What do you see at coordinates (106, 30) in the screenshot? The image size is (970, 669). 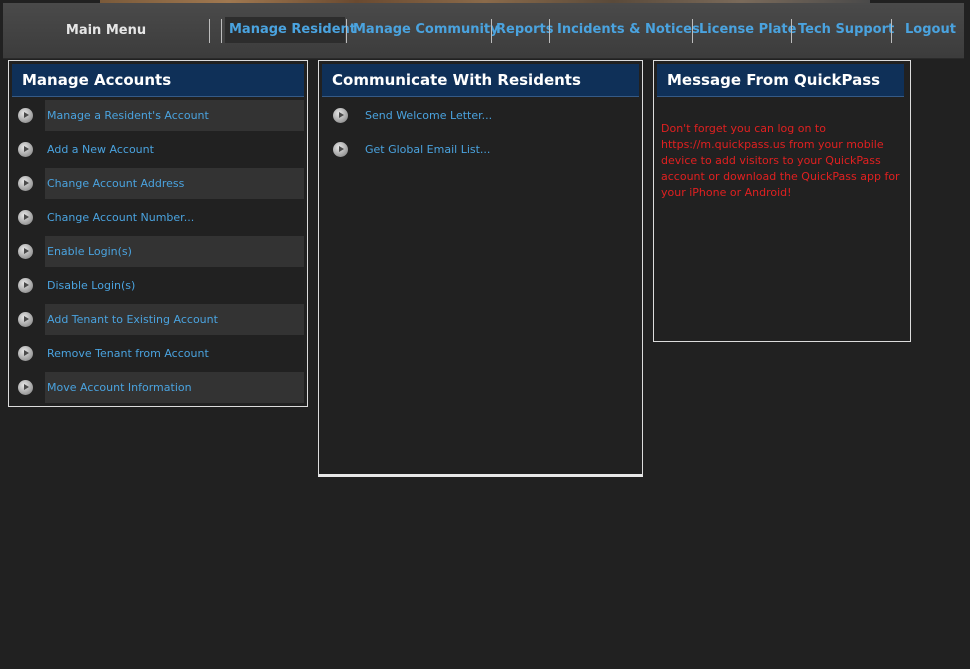 I see `main-menu-label: Main Menu` at bounding box center [106, 30].